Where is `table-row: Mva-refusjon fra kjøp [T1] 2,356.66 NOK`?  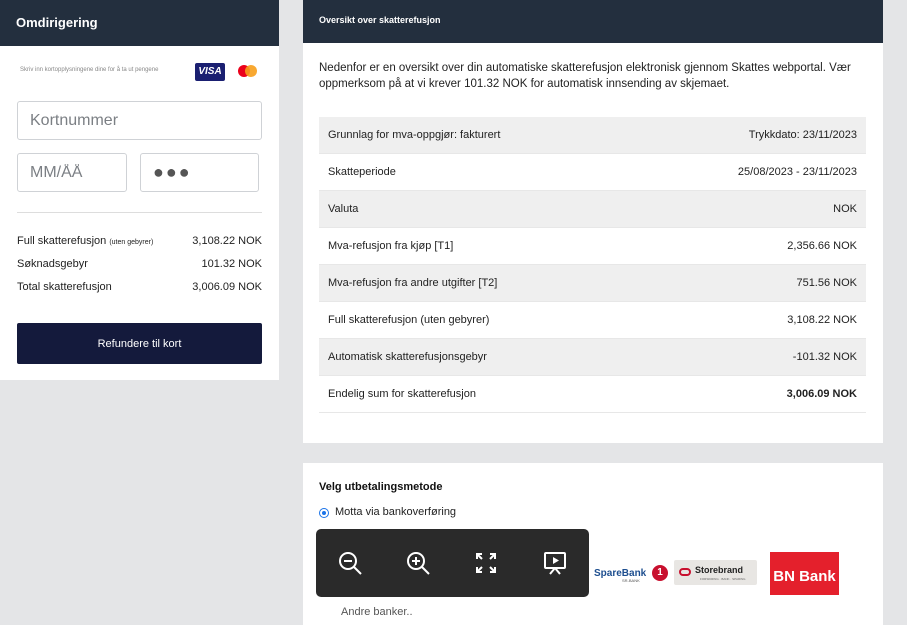
table-row: Mva-refusjon fra kjøp [T1] 2,356.66 NOK is located at coordinates (592, 246).